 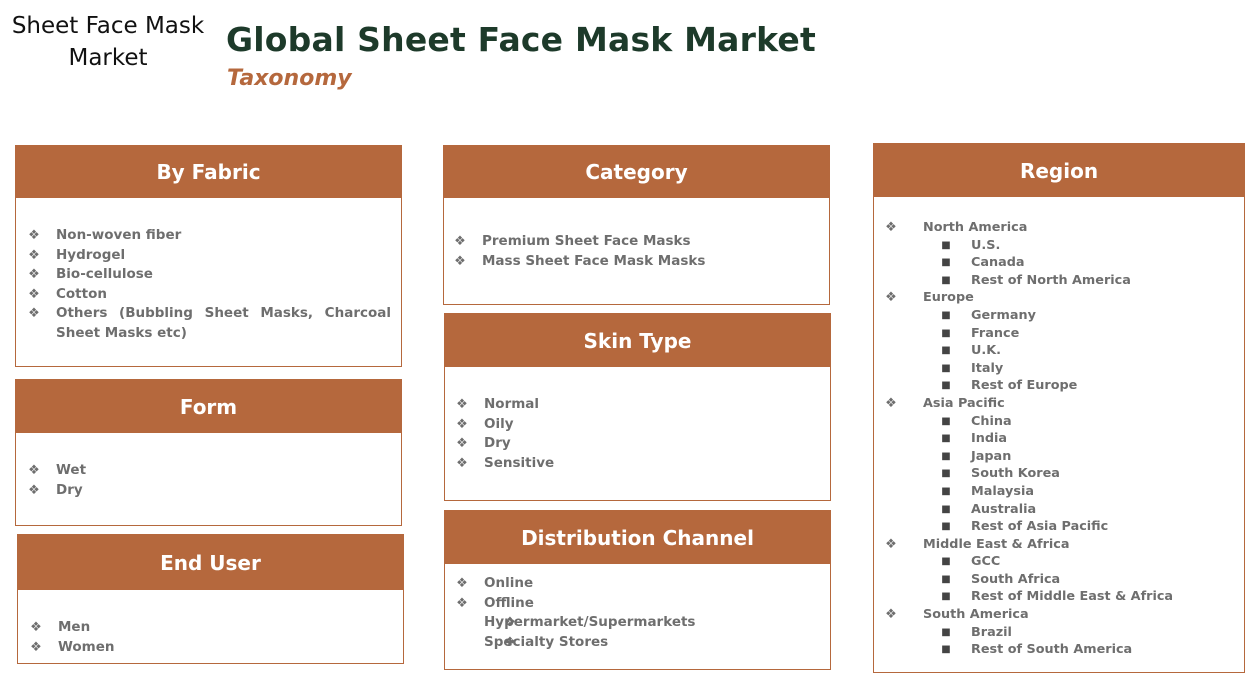 What do you see at coordinates (637, 425) in the screenshot?
I see `list-item: ❖ Oily` at bounding box center [637, 425].